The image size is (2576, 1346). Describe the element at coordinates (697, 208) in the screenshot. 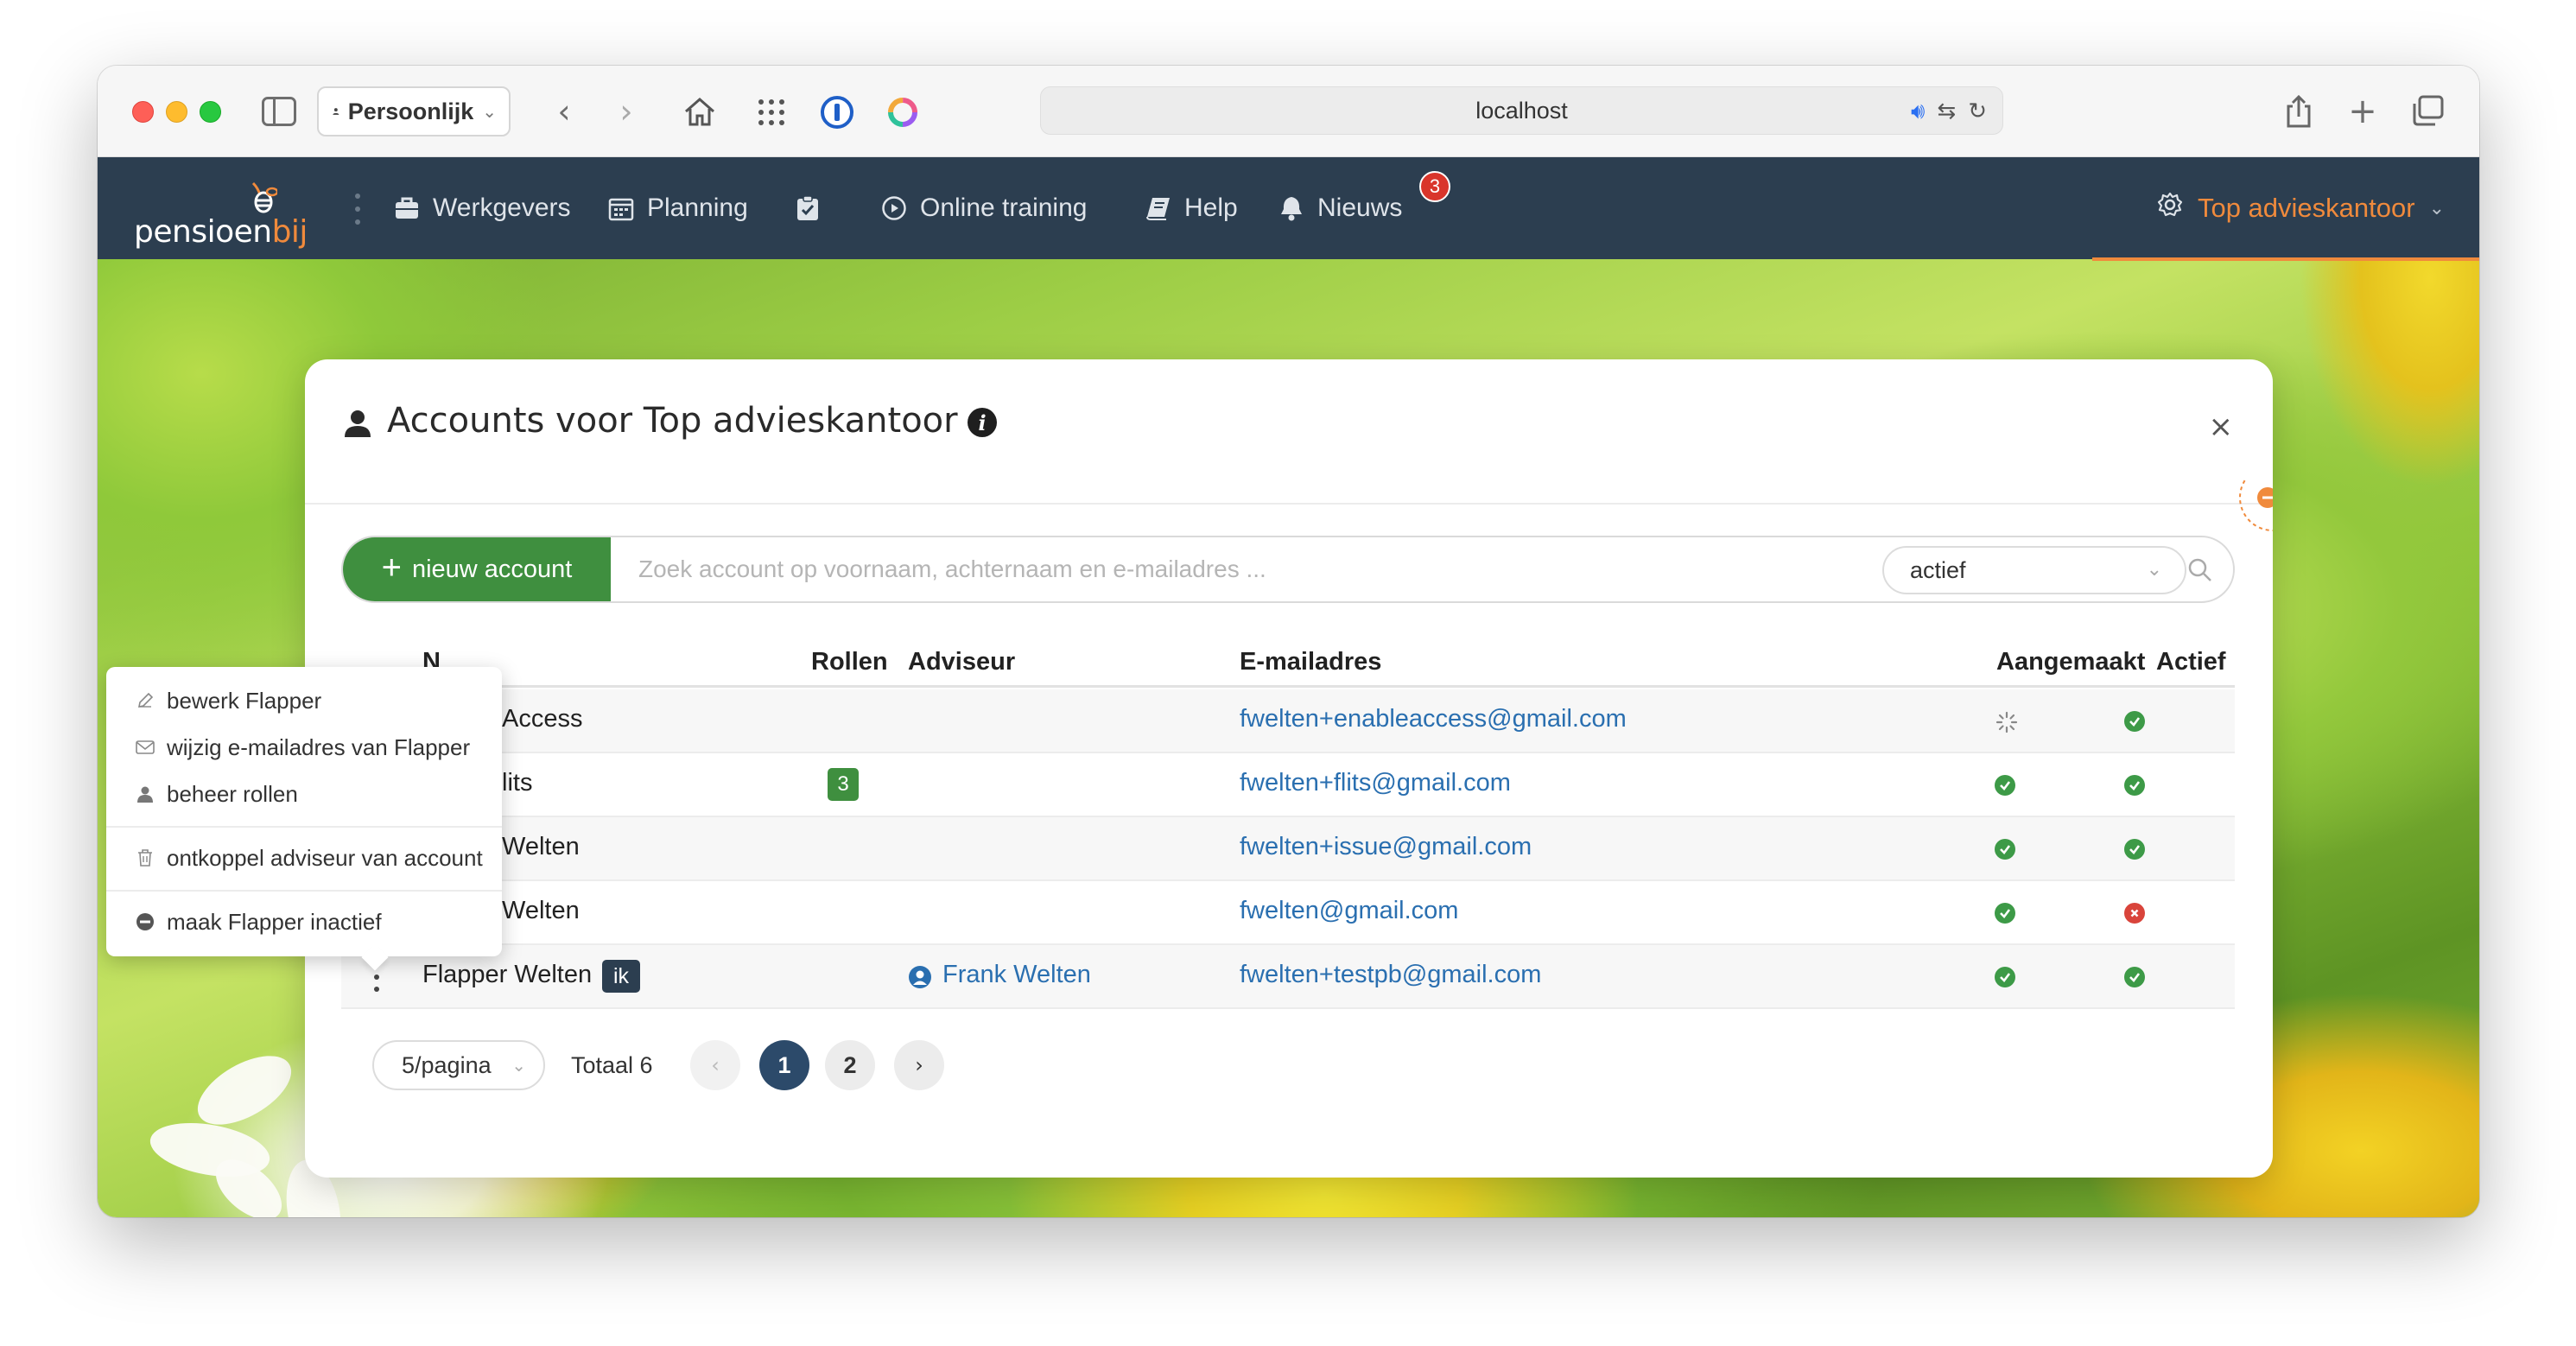

I see `nav-item-label: Planning` at that location.